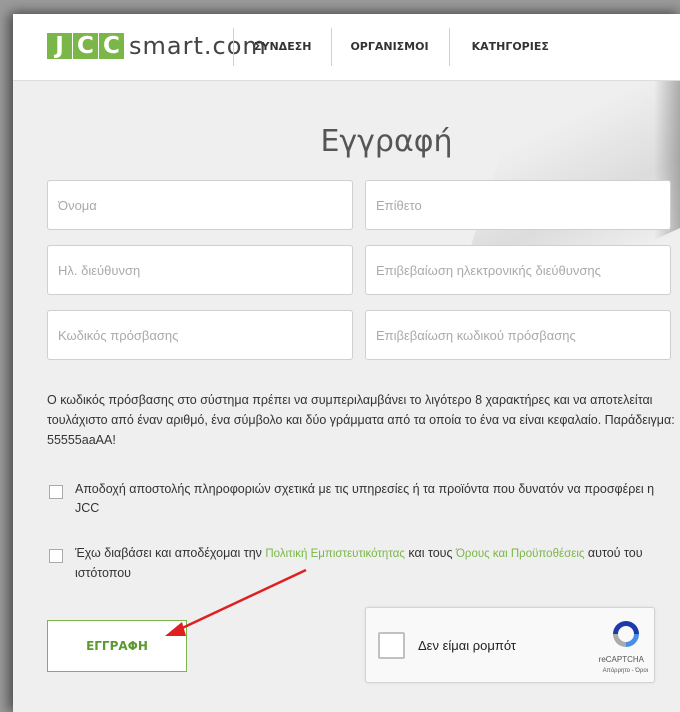  Describe the element at coordinates (200, 205) in the screenshot. I see `first-name-input` at that location.